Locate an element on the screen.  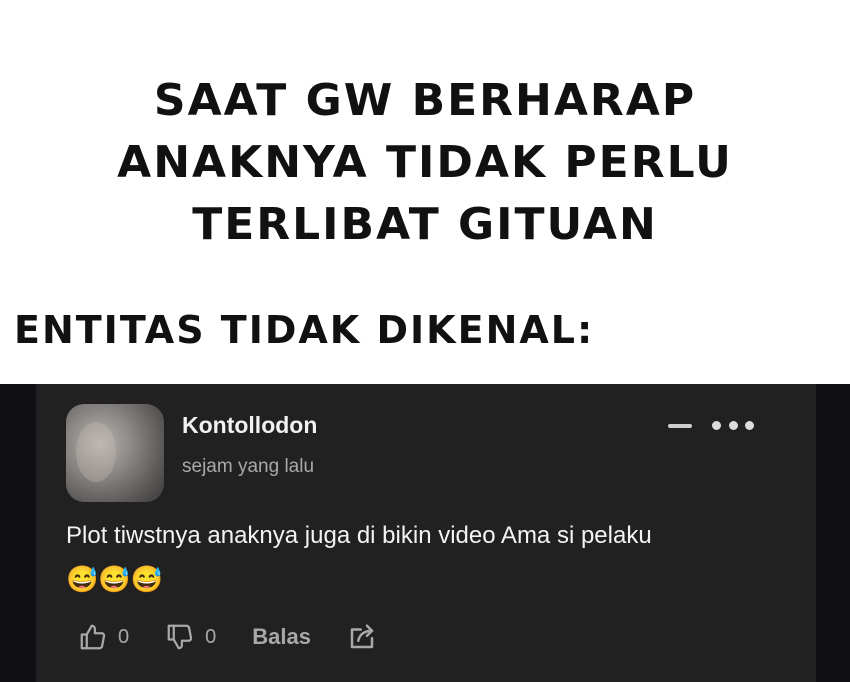
reply-button: Balas is located at coordinates (281, 637).